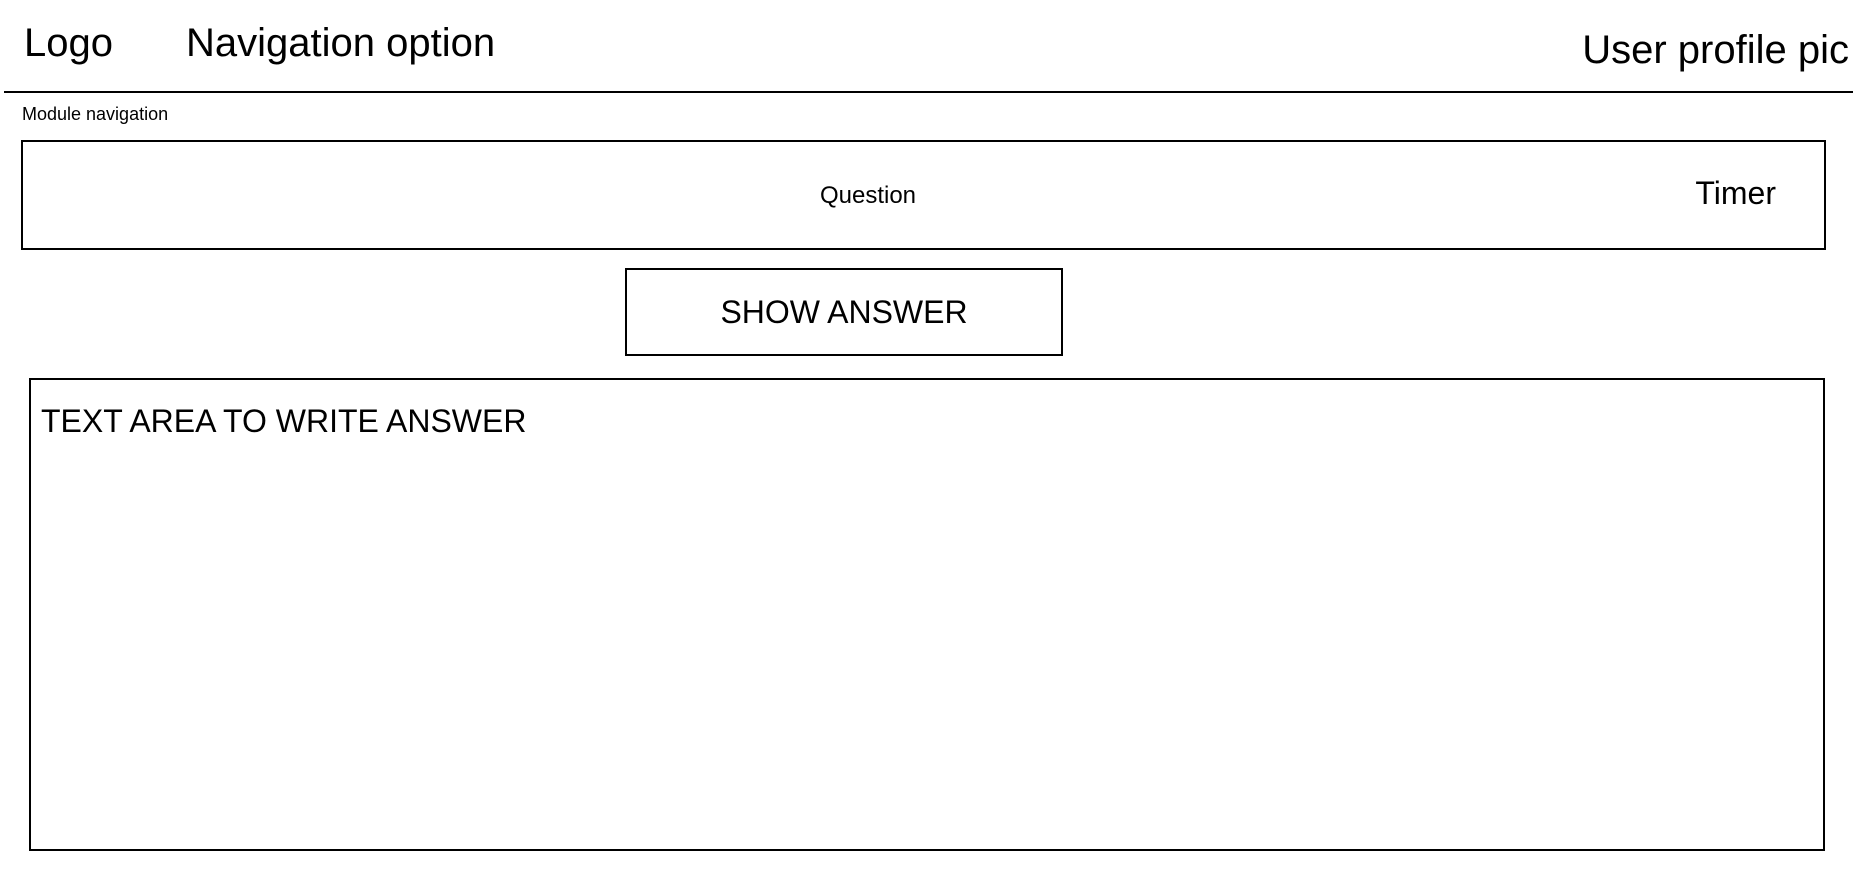 The height and width of the screenshot is (871, 1857). I want to click on module-navigation: Module navigation, so click(95, 115).